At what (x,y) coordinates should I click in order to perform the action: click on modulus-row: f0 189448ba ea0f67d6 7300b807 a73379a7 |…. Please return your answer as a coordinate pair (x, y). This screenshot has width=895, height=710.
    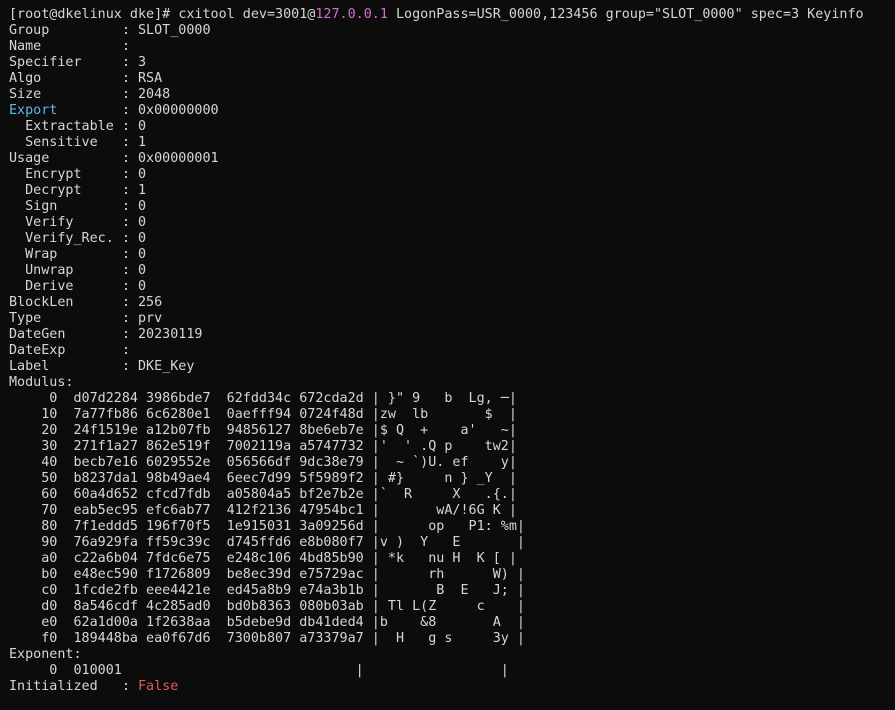
    Looking at the image, I should click on (267, 638).